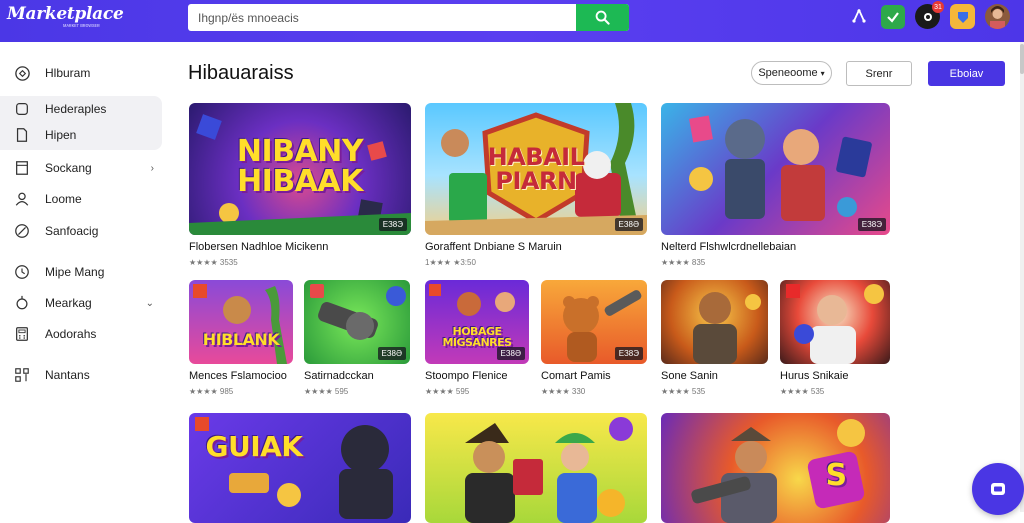  I want to click on user-icon, so click(22, 199).